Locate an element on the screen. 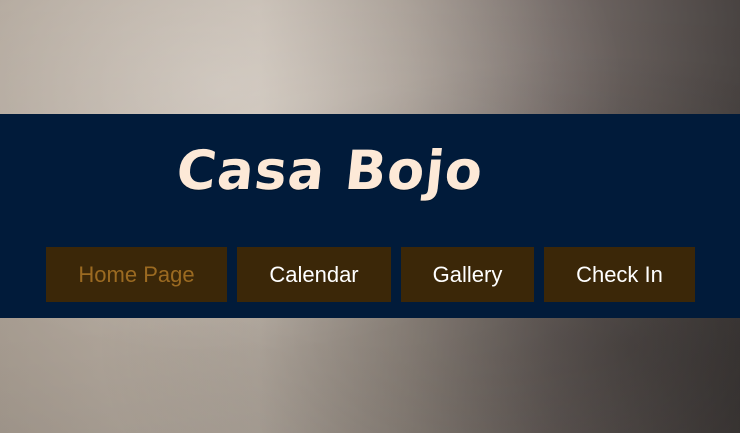  nav-gallery: Gallery is located at coordinates (467, 274).